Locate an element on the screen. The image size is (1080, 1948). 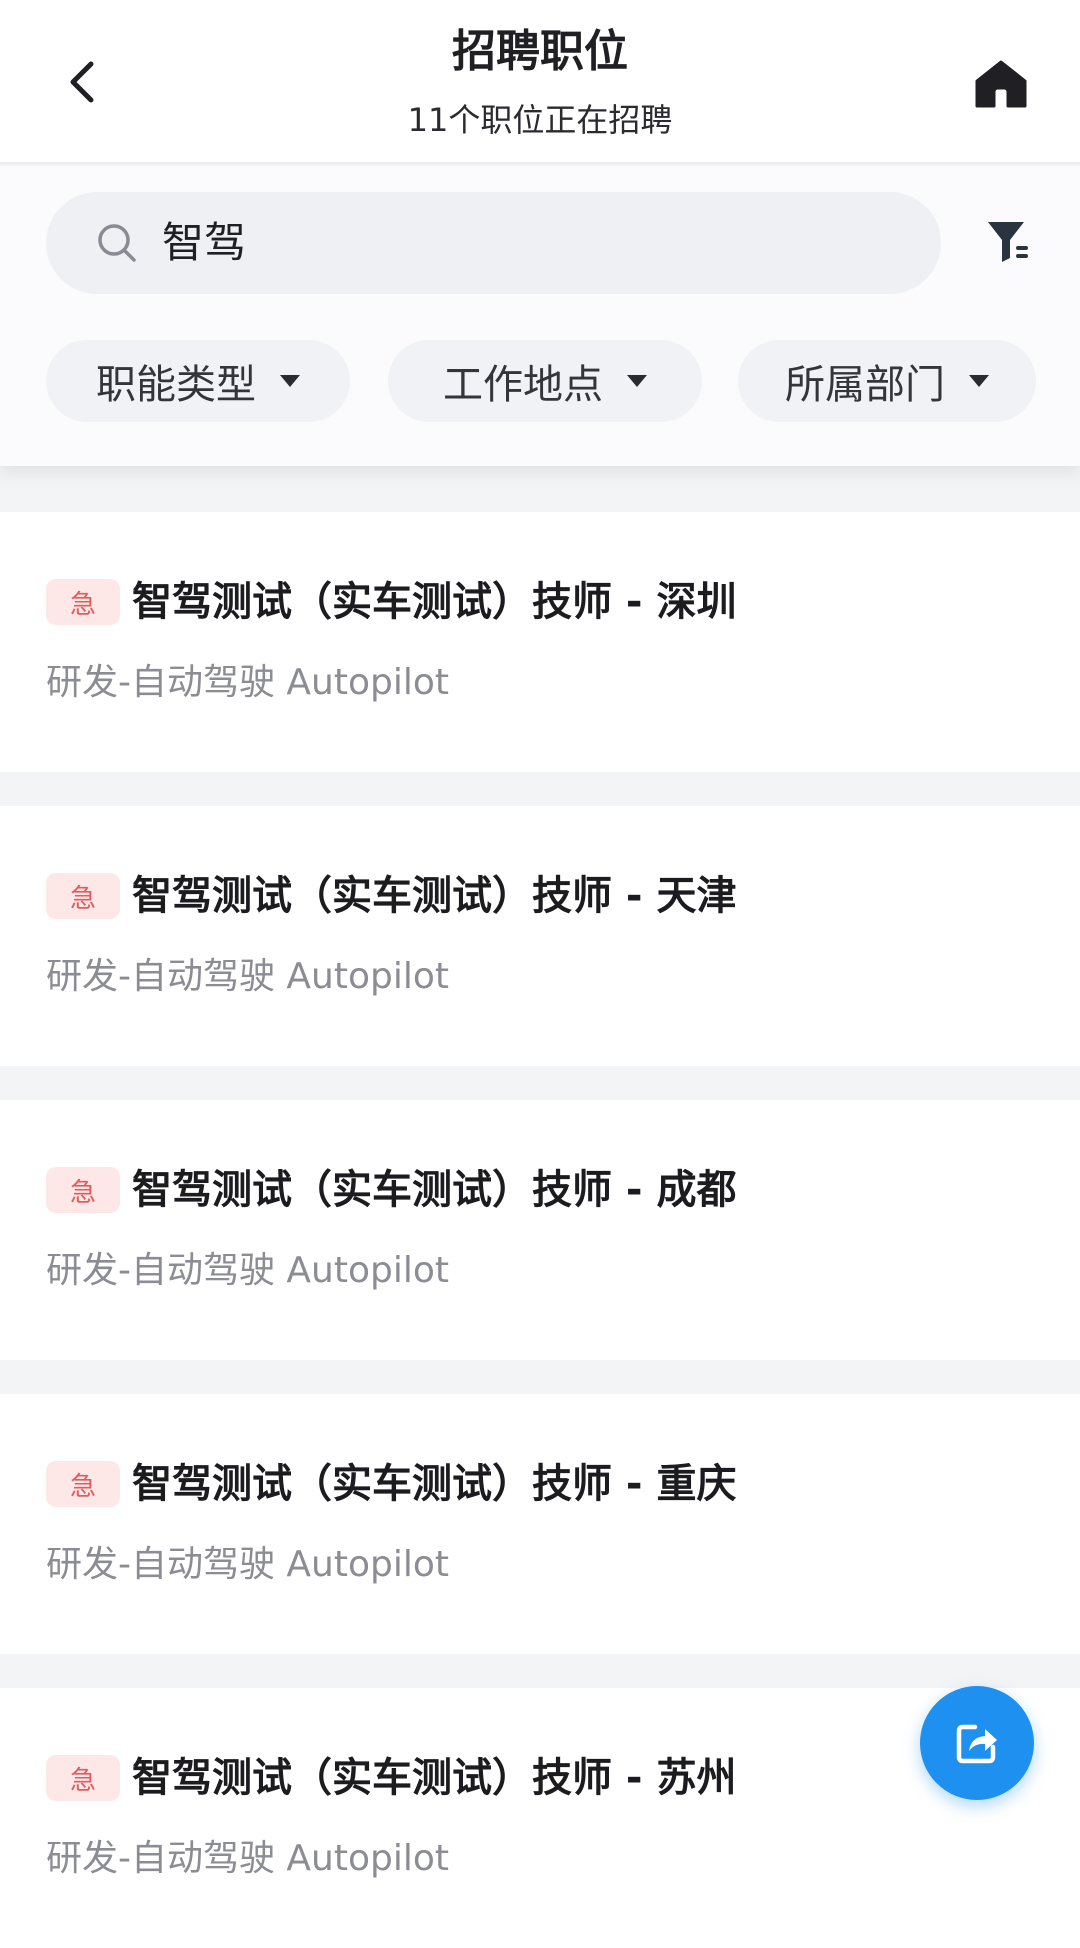
job-card: 急 智驾测试（实车测试）技师 - 苏州 研发-自动驾驶 Autopilot is located at coordinates (540, 1818).